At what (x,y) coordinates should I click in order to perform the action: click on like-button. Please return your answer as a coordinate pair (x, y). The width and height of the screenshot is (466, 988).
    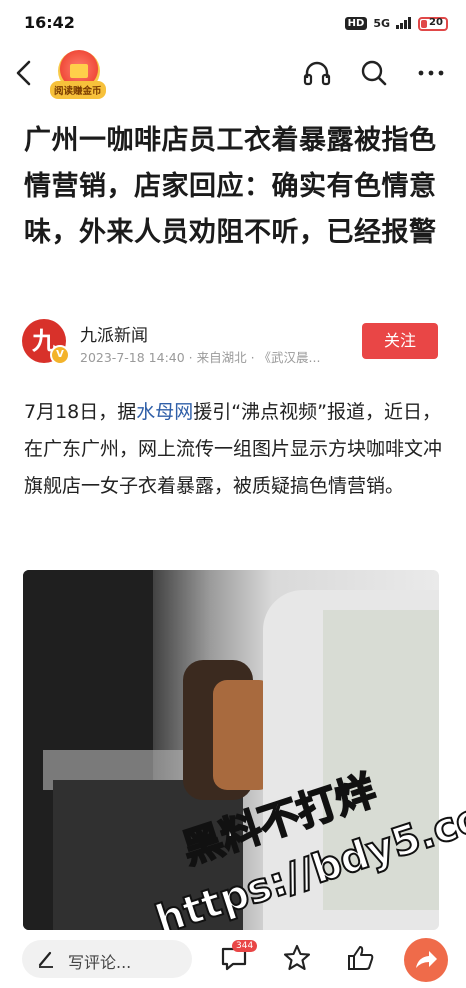
    Looking at the image, I should click on (361, 958).